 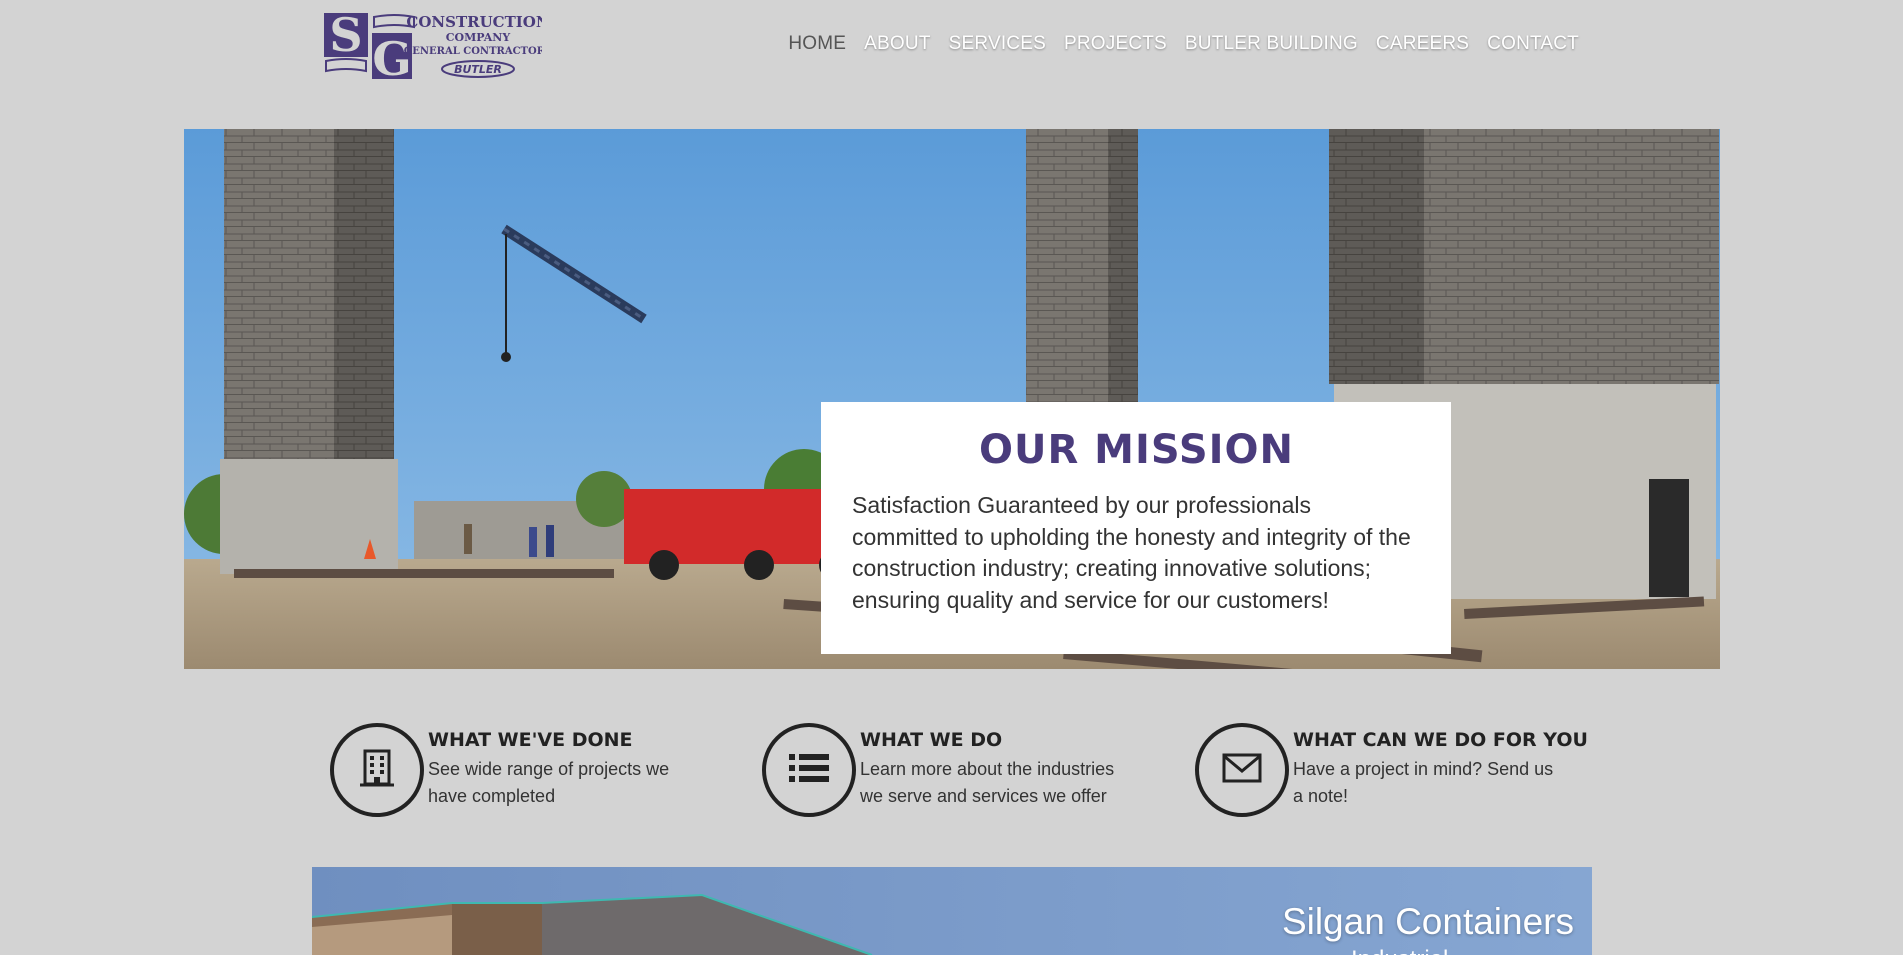 What do you see at coordinates (473, 51) in the screenshot?
I see `logo-line3: GENERAL CONTRACTORS` at bounding box center [473, 51].